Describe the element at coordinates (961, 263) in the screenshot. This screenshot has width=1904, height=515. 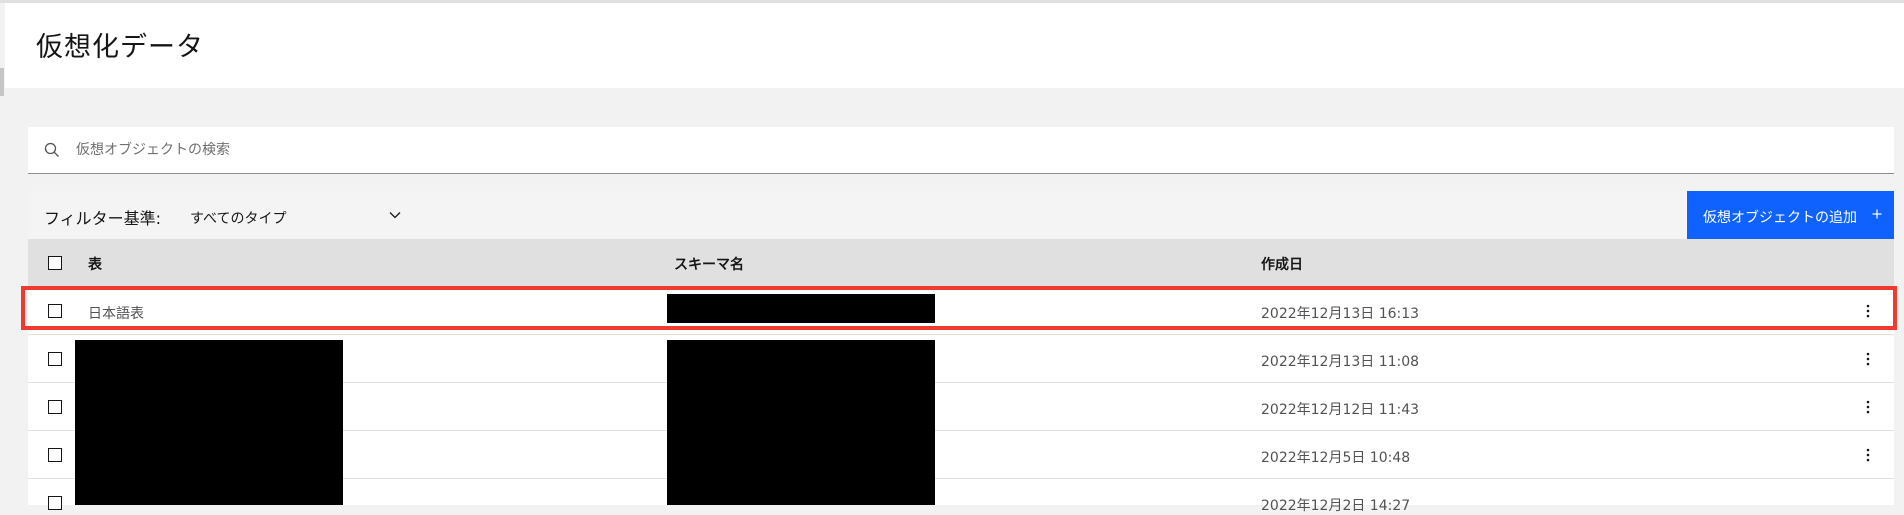
I see `table-header-row: 表 スキーマ名 作成日` at that location.